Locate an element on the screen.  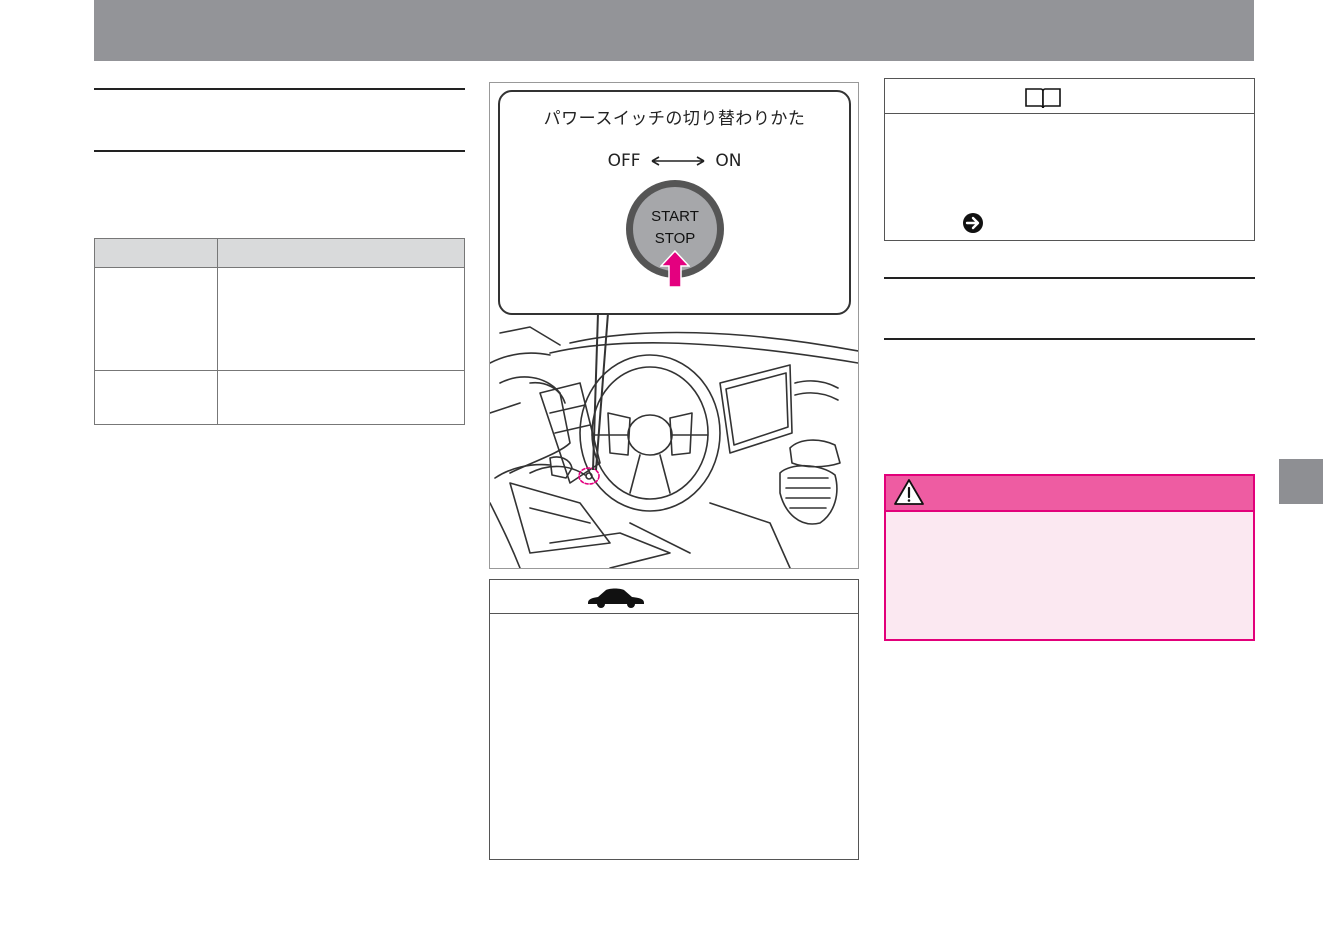
chapter-tab is located at coordinates (1301, 481).